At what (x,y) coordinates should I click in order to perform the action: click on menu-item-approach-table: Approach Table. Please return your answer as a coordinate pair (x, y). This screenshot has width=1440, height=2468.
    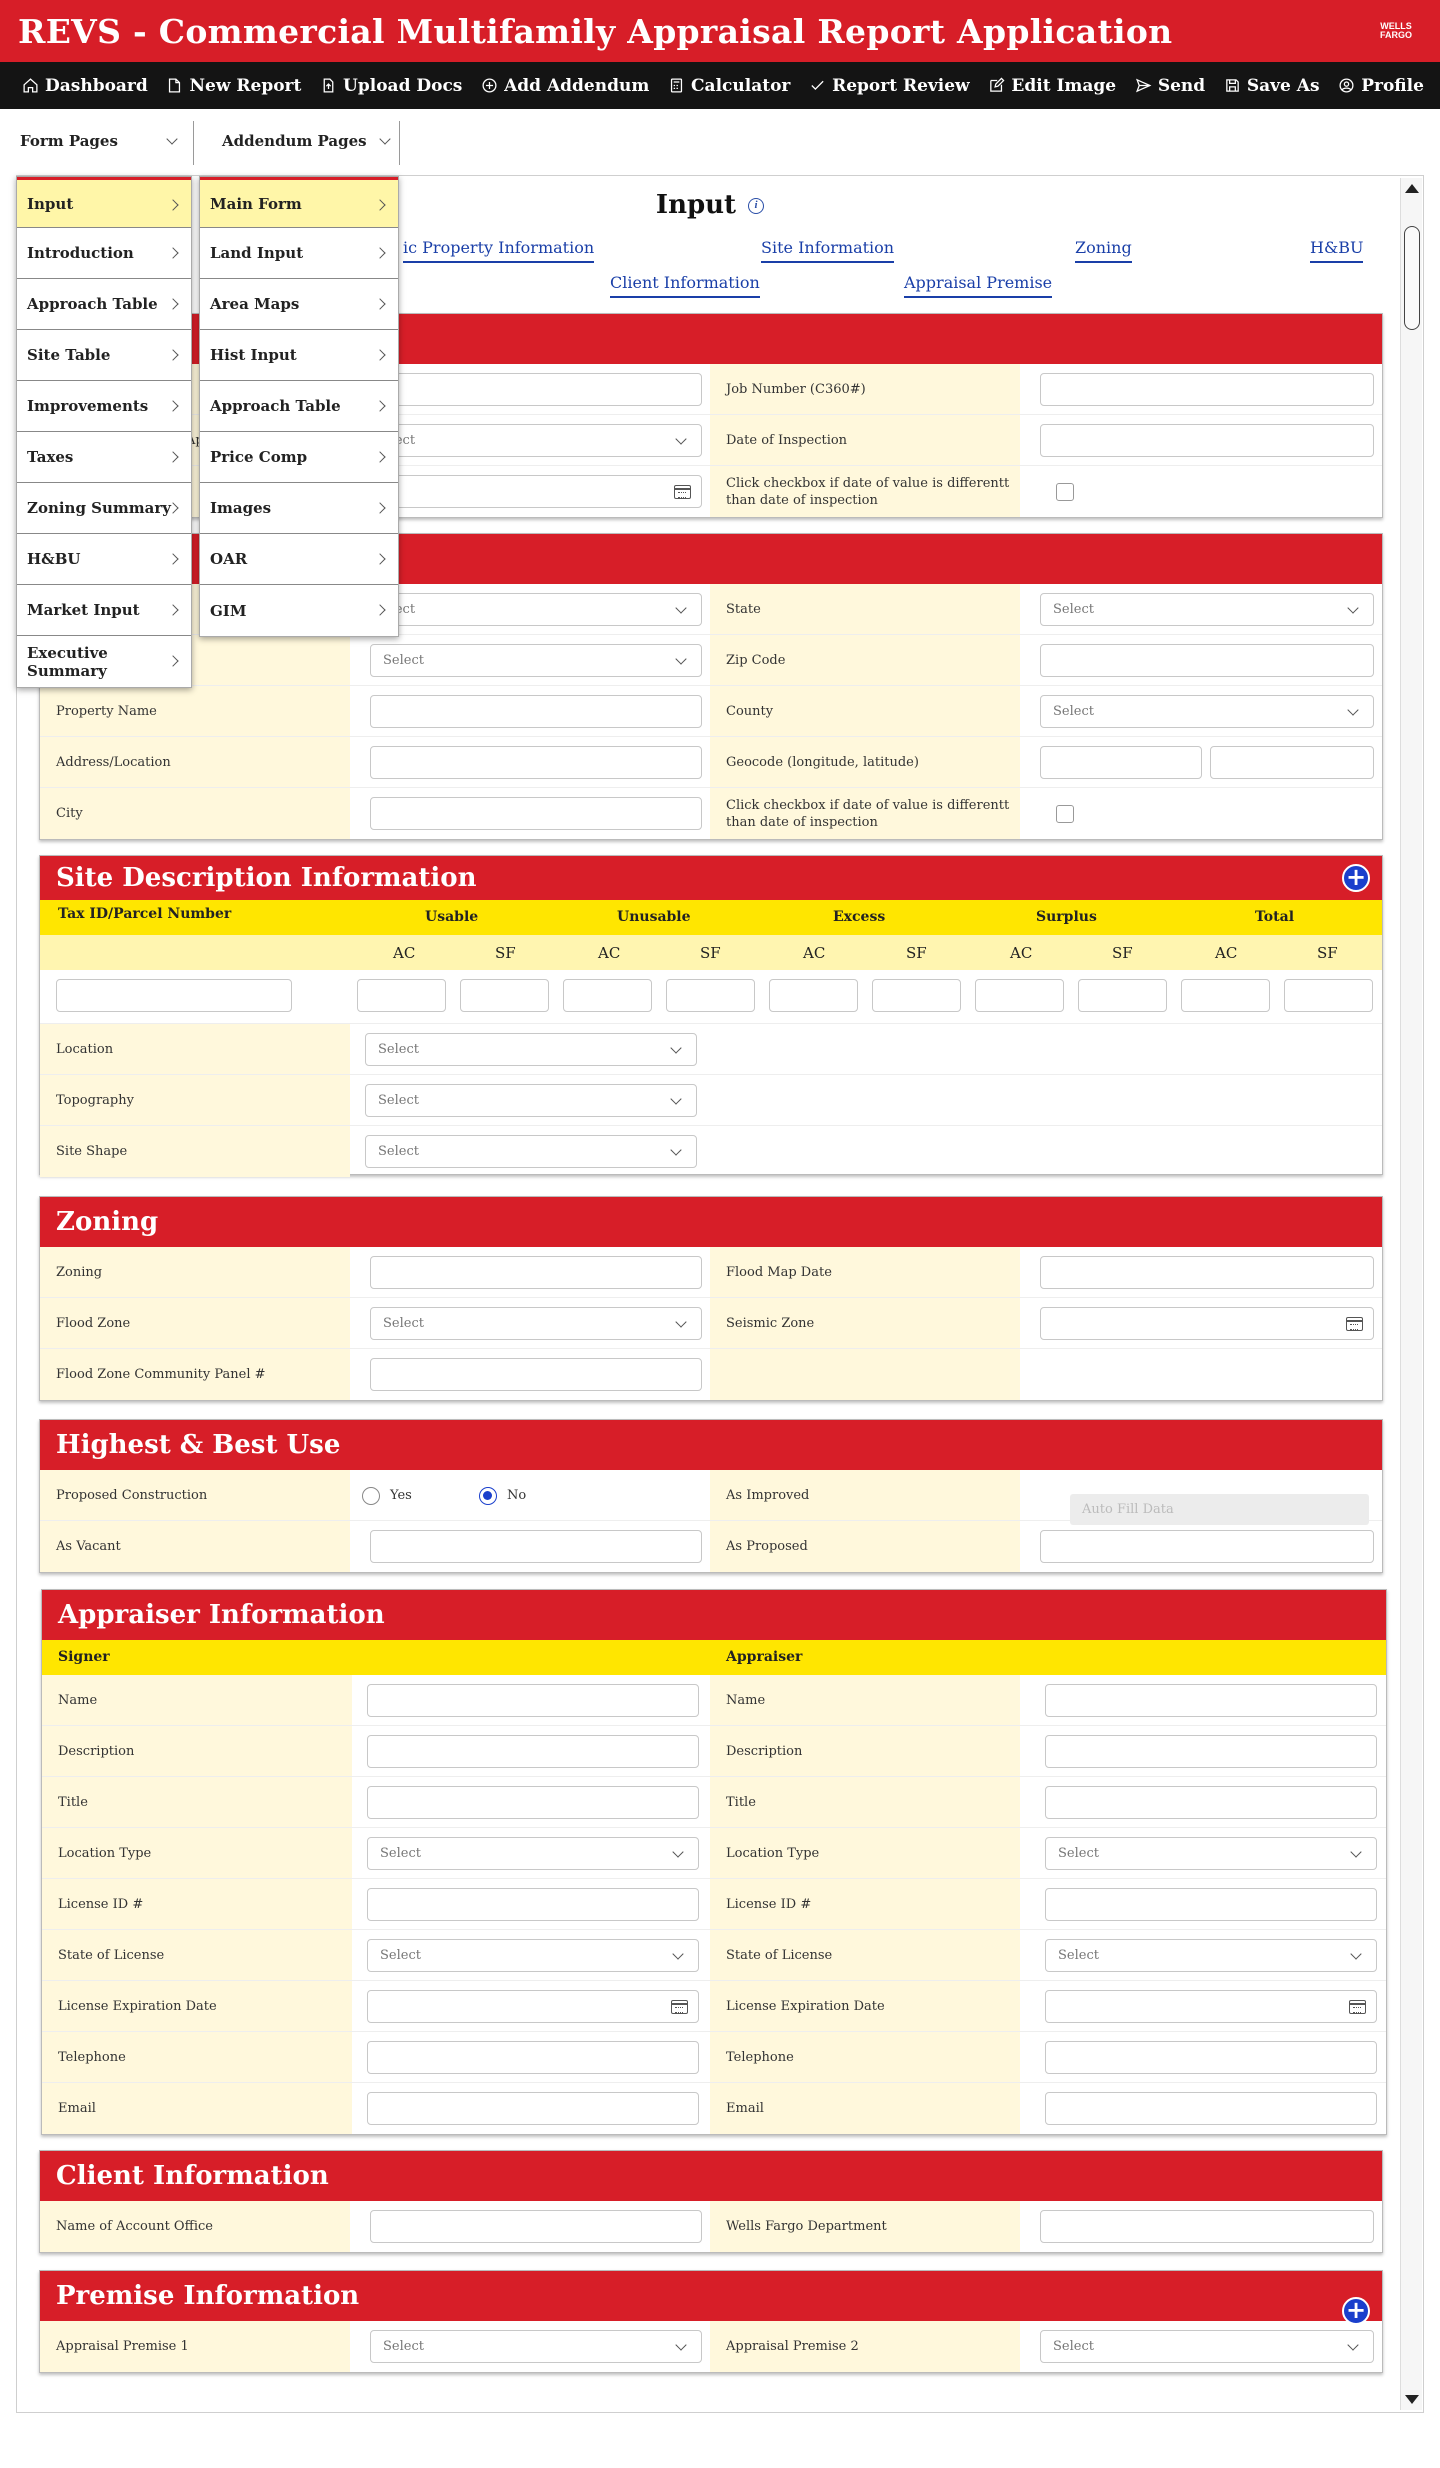
    Looking at the image, I should click on (299, 406).